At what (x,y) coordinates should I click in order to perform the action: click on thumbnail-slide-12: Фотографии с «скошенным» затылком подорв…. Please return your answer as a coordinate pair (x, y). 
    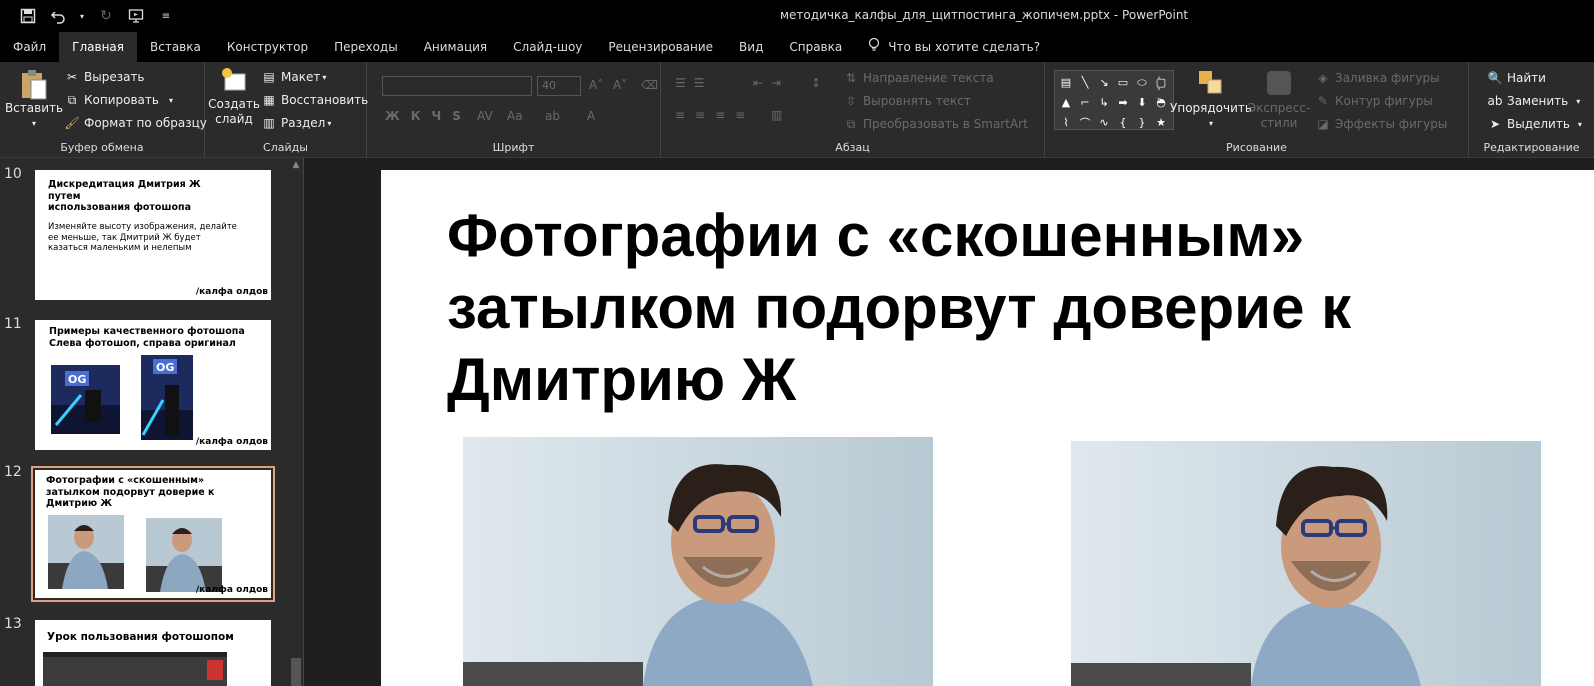
    Looking at the image, I should click on (153, 534).